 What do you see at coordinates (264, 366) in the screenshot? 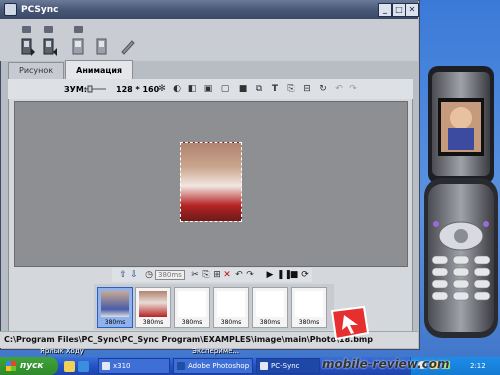
I see `pcsync-icon` at bounding box center [264, 366].